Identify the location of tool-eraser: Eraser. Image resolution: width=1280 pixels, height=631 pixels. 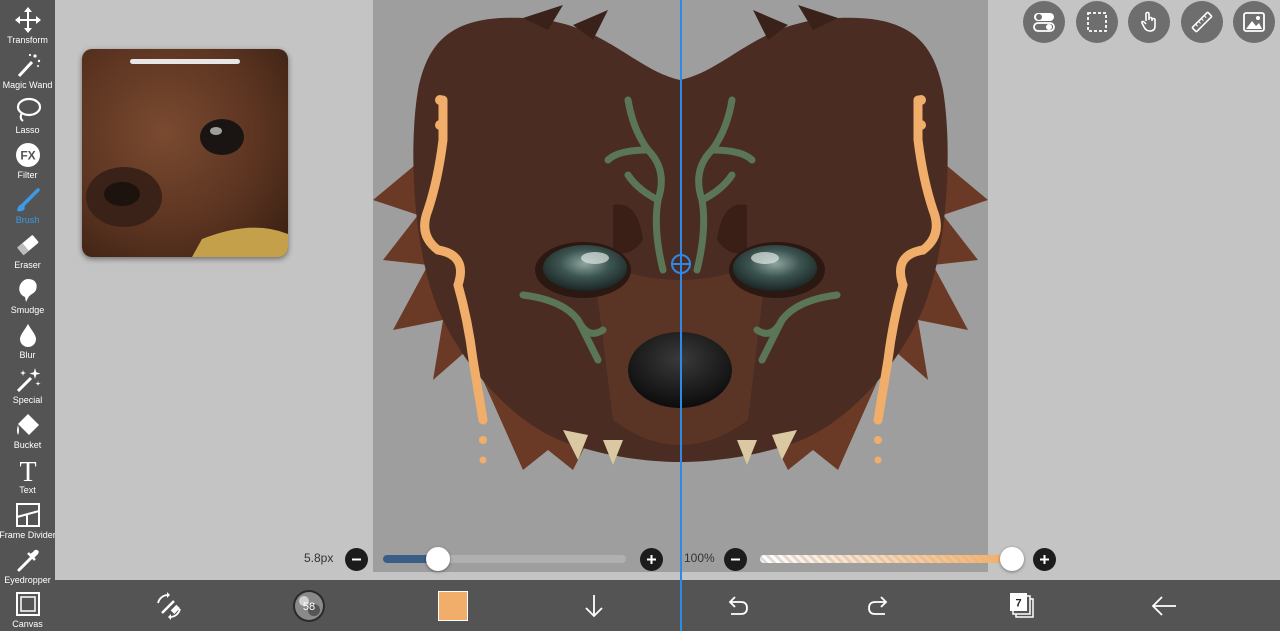
(27, 249).